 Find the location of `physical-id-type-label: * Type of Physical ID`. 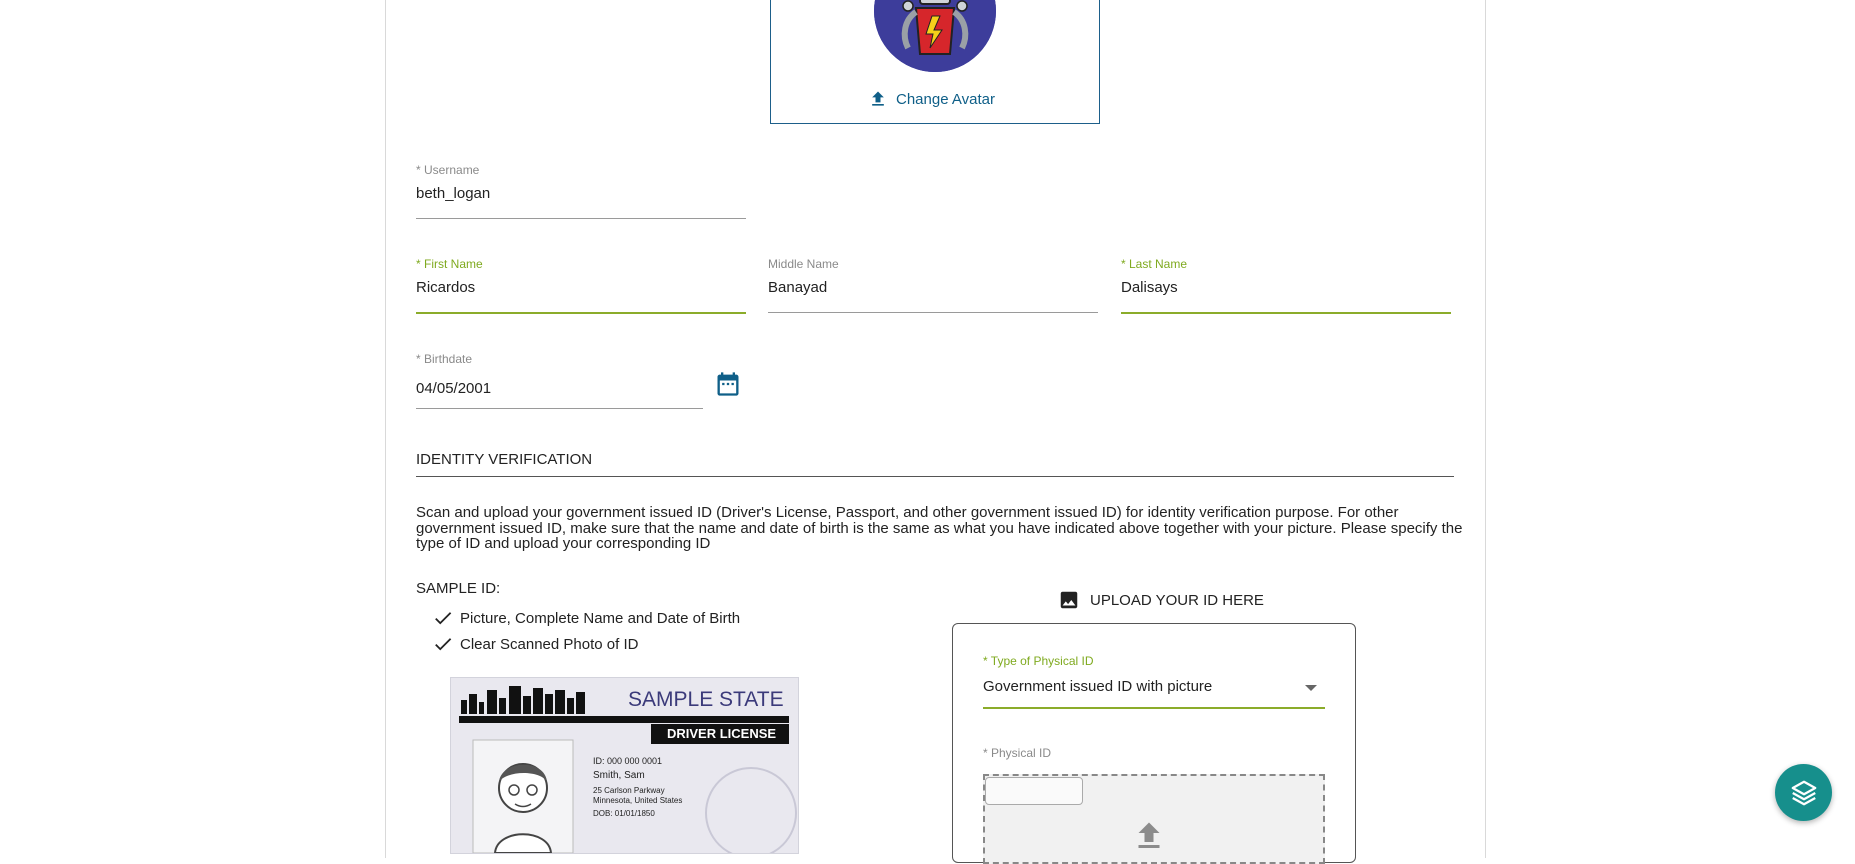

physical-id-type-label: * Type of Physical ID is located at coordinates (1038, 661).